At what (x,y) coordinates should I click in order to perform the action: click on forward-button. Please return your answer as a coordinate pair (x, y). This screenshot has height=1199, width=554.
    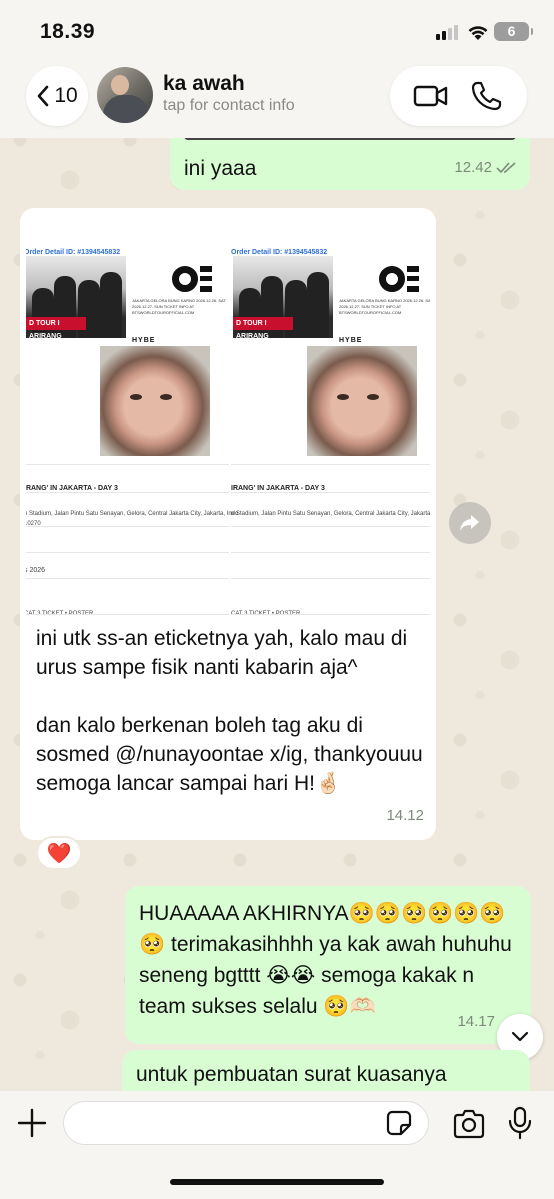
    Looking at the image, I should click on (470, 523).